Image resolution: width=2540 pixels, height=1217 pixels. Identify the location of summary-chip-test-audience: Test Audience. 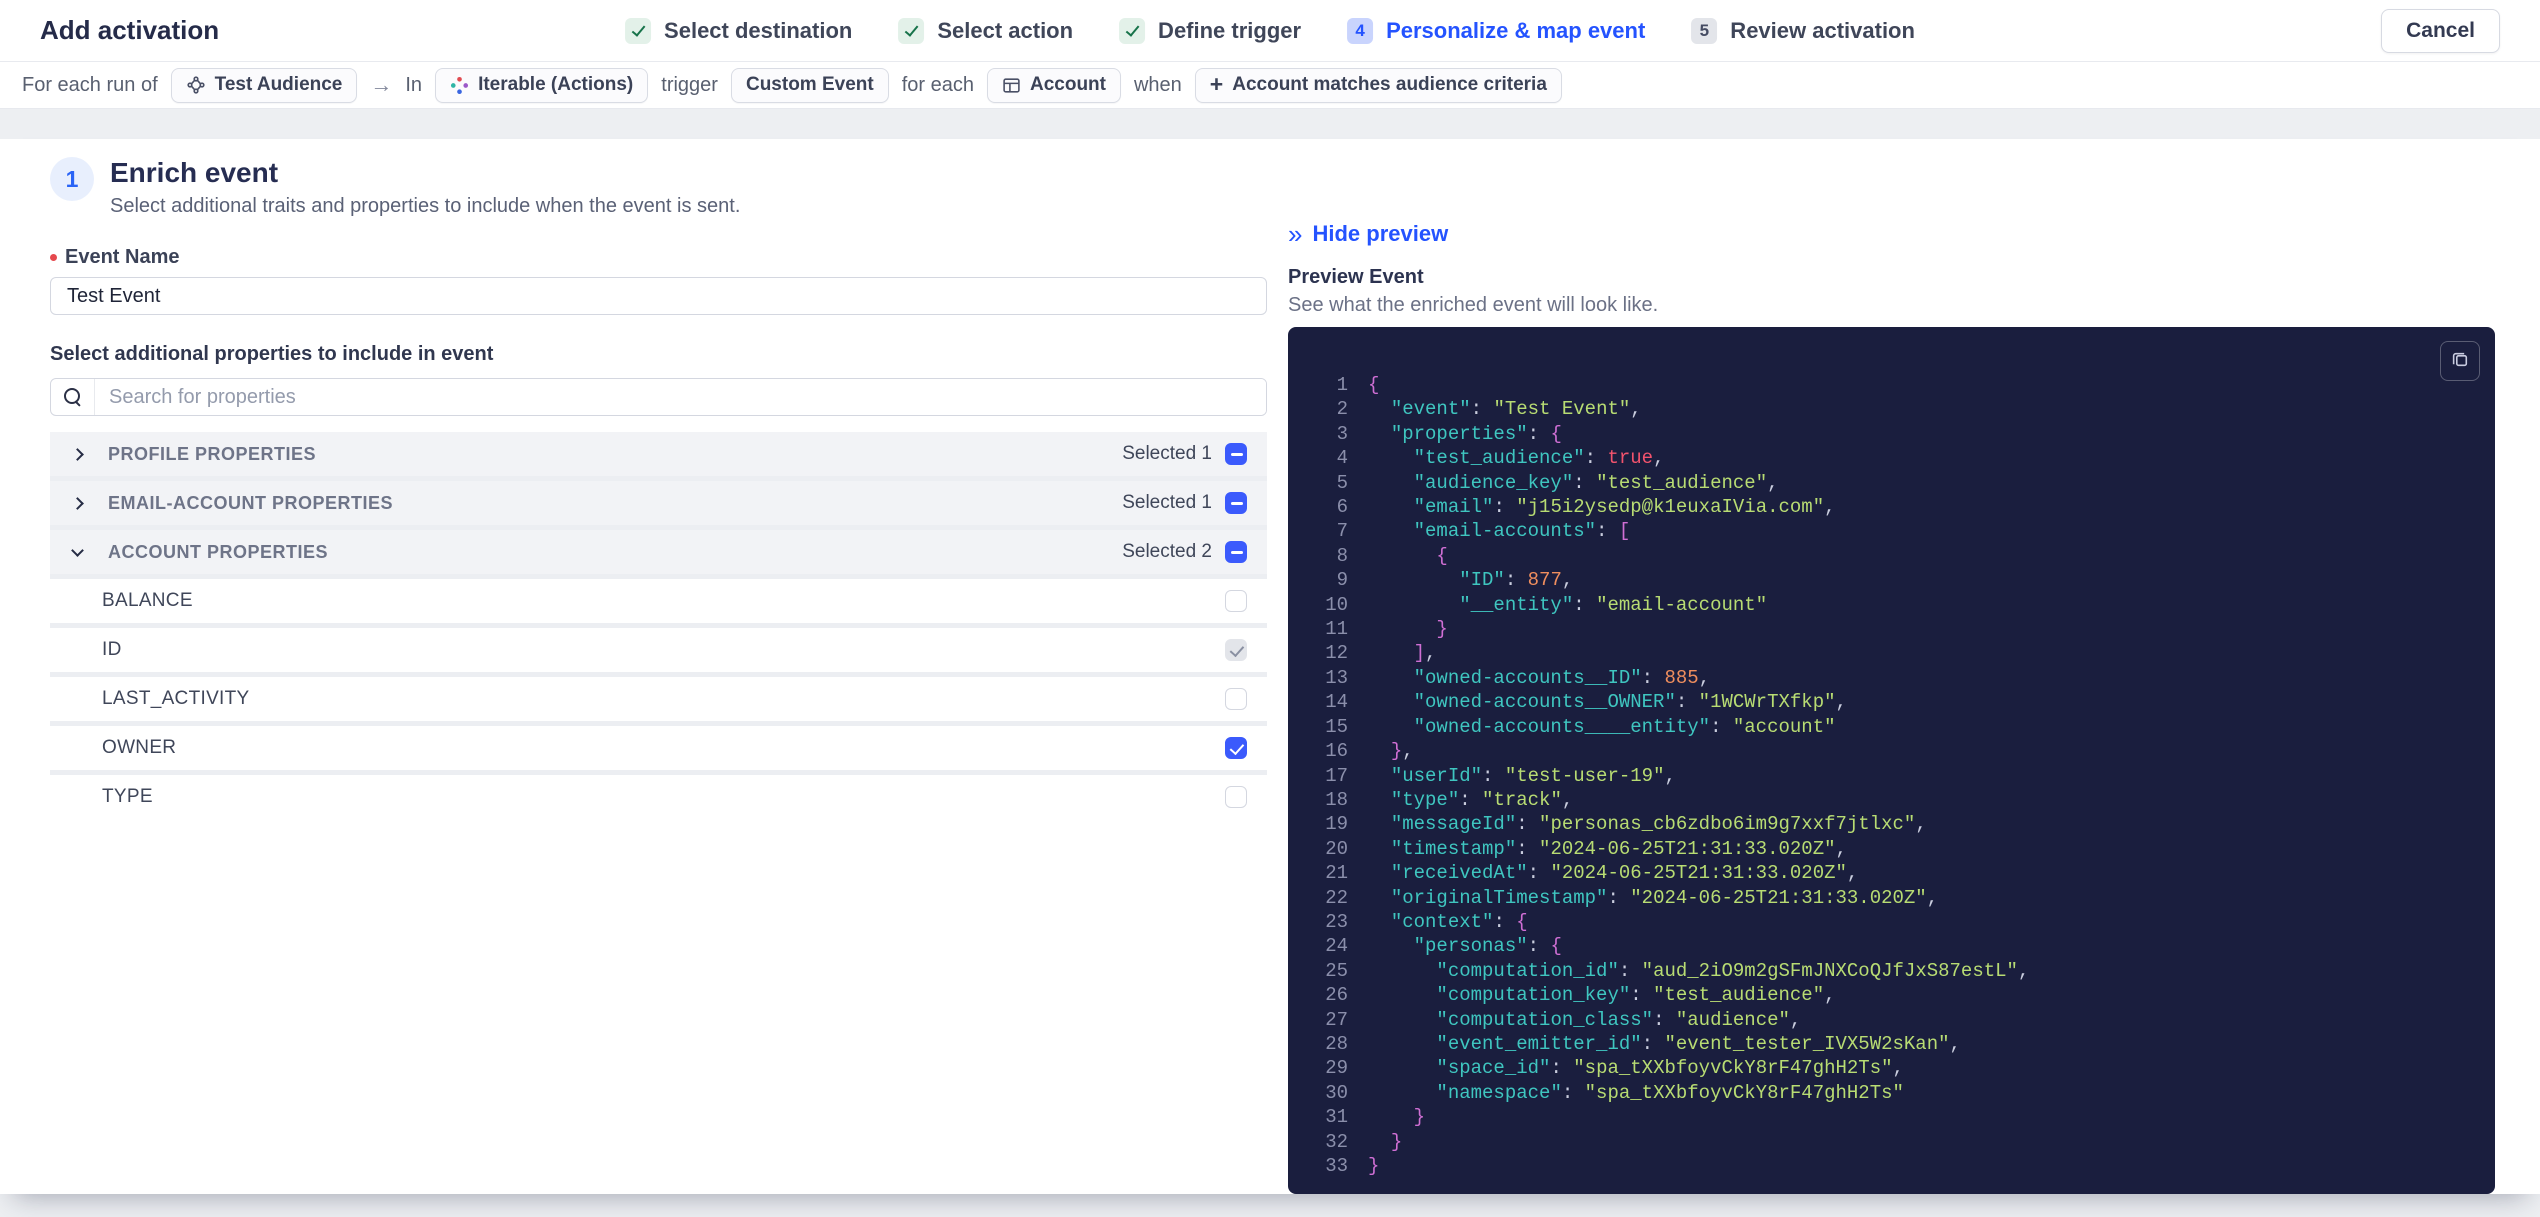
(264, 85).